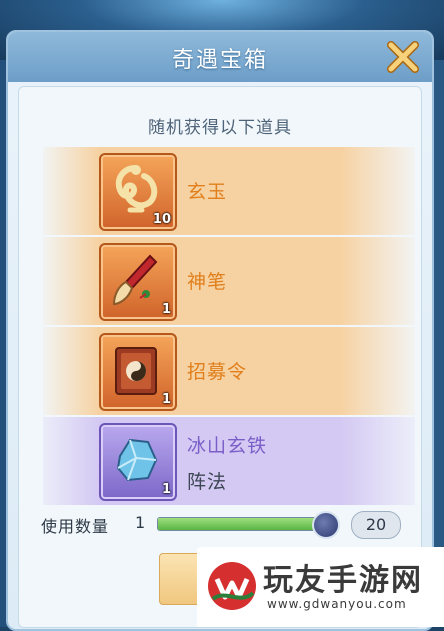 The width and height of the screenshot is (444, 631). I want to click on dialog-title: 奇遇宝箱, so click(219, 60).